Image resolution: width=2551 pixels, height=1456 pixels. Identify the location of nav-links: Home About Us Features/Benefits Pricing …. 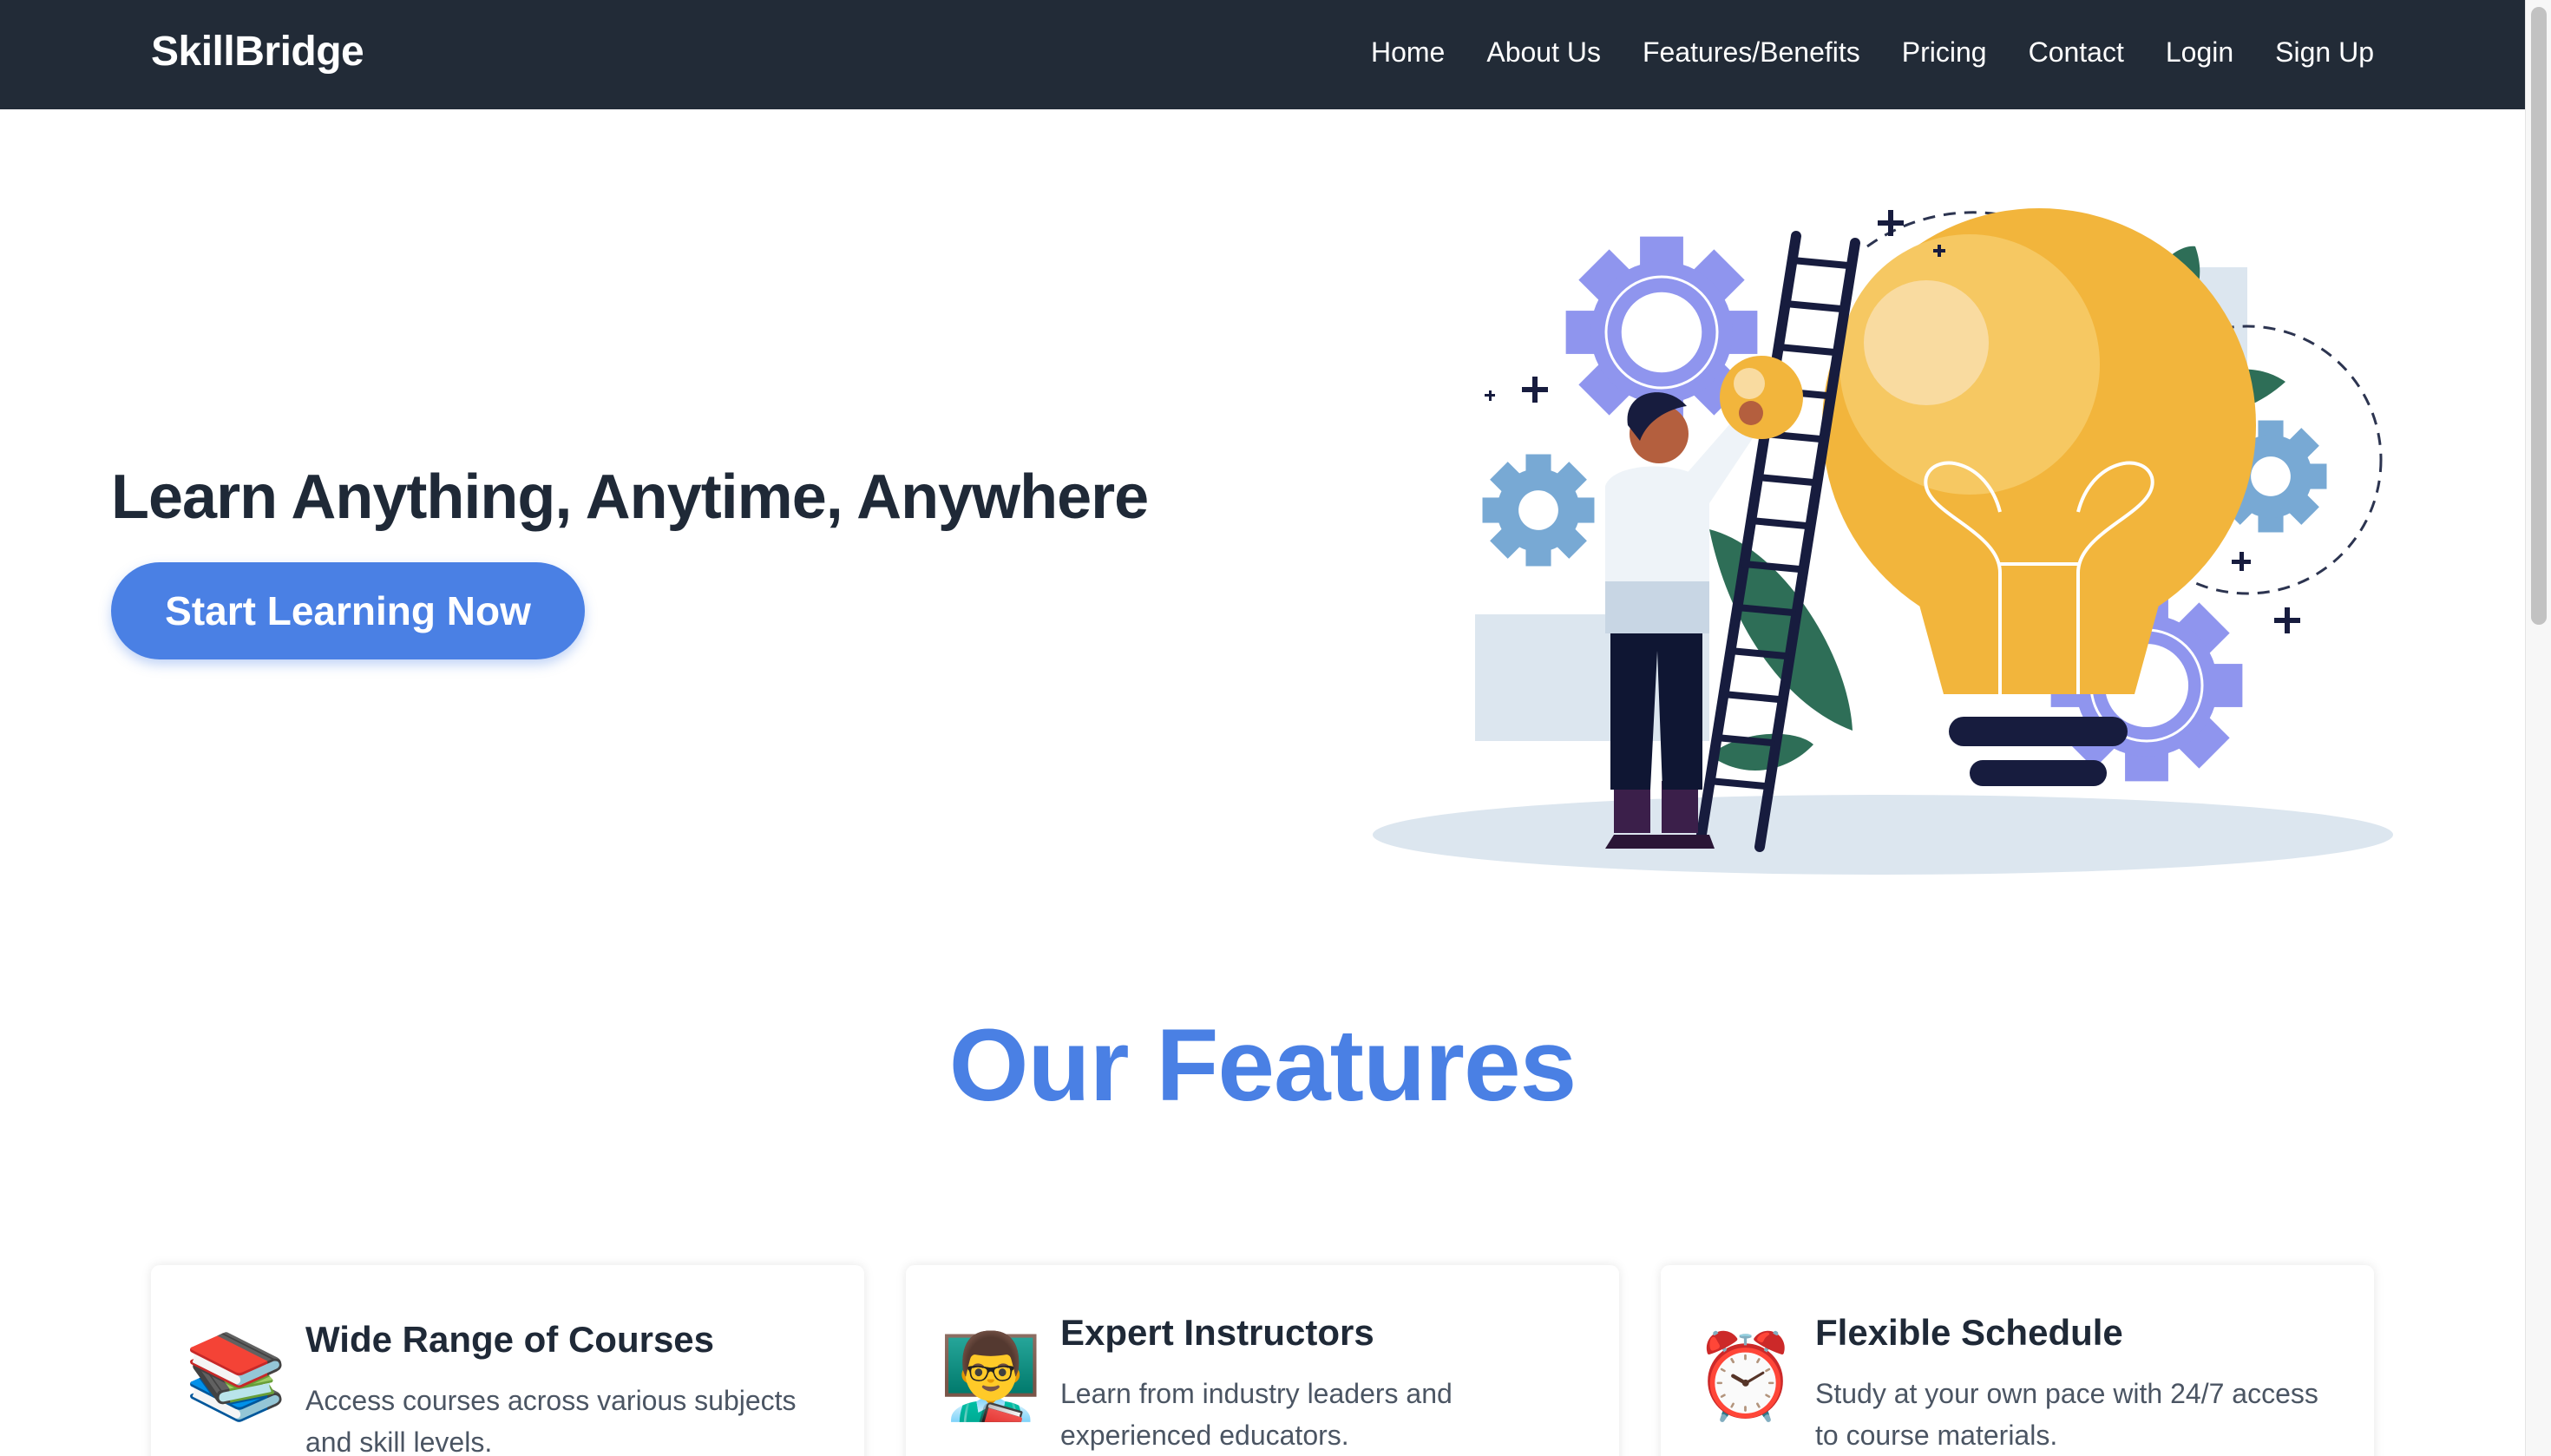
(1873, 52).